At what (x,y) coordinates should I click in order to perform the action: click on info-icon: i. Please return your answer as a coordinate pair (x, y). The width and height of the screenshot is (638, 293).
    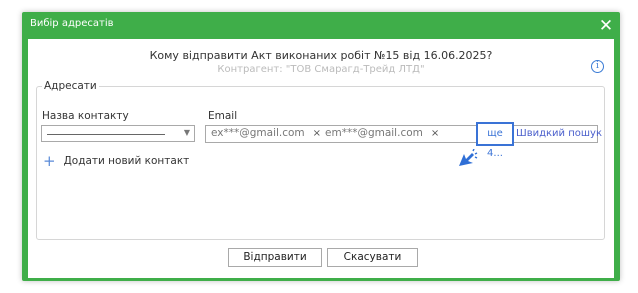
    Looking at the image, I should click on (597, 66).